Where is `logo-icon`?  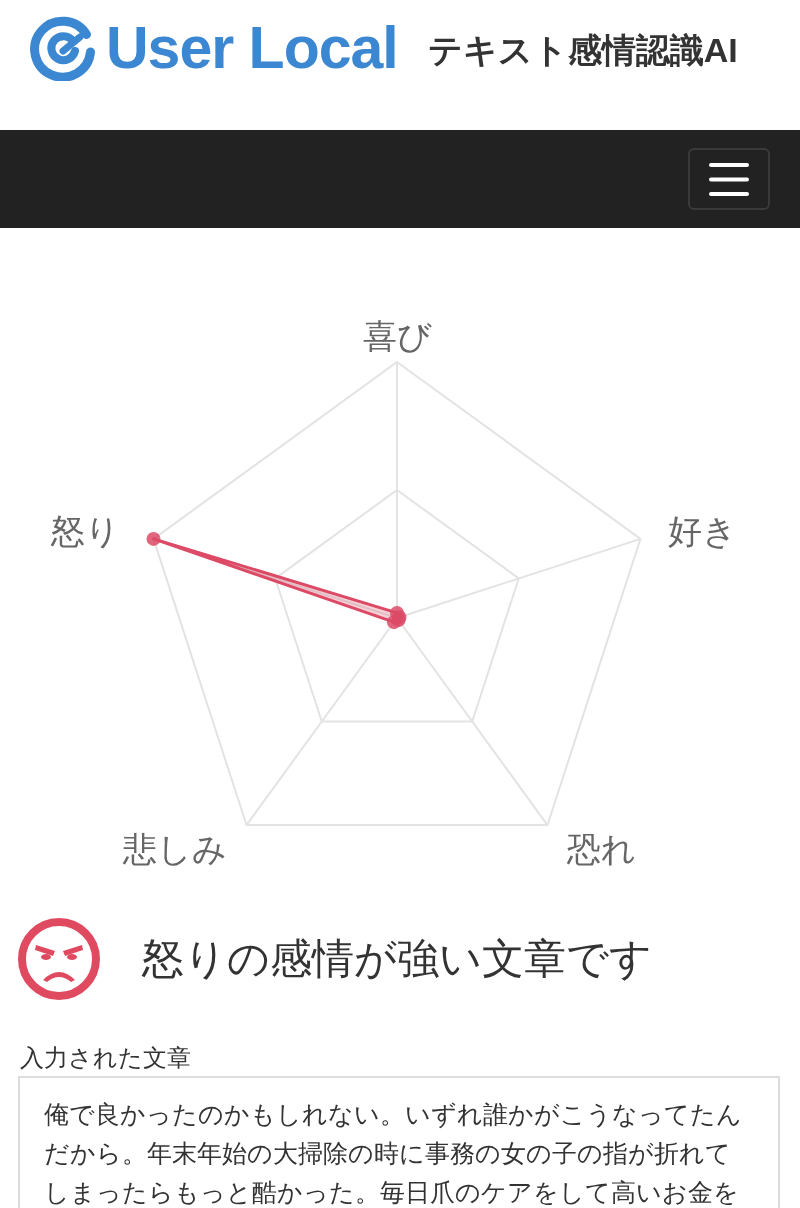
logo-icon is located at coordinates (63, 48).